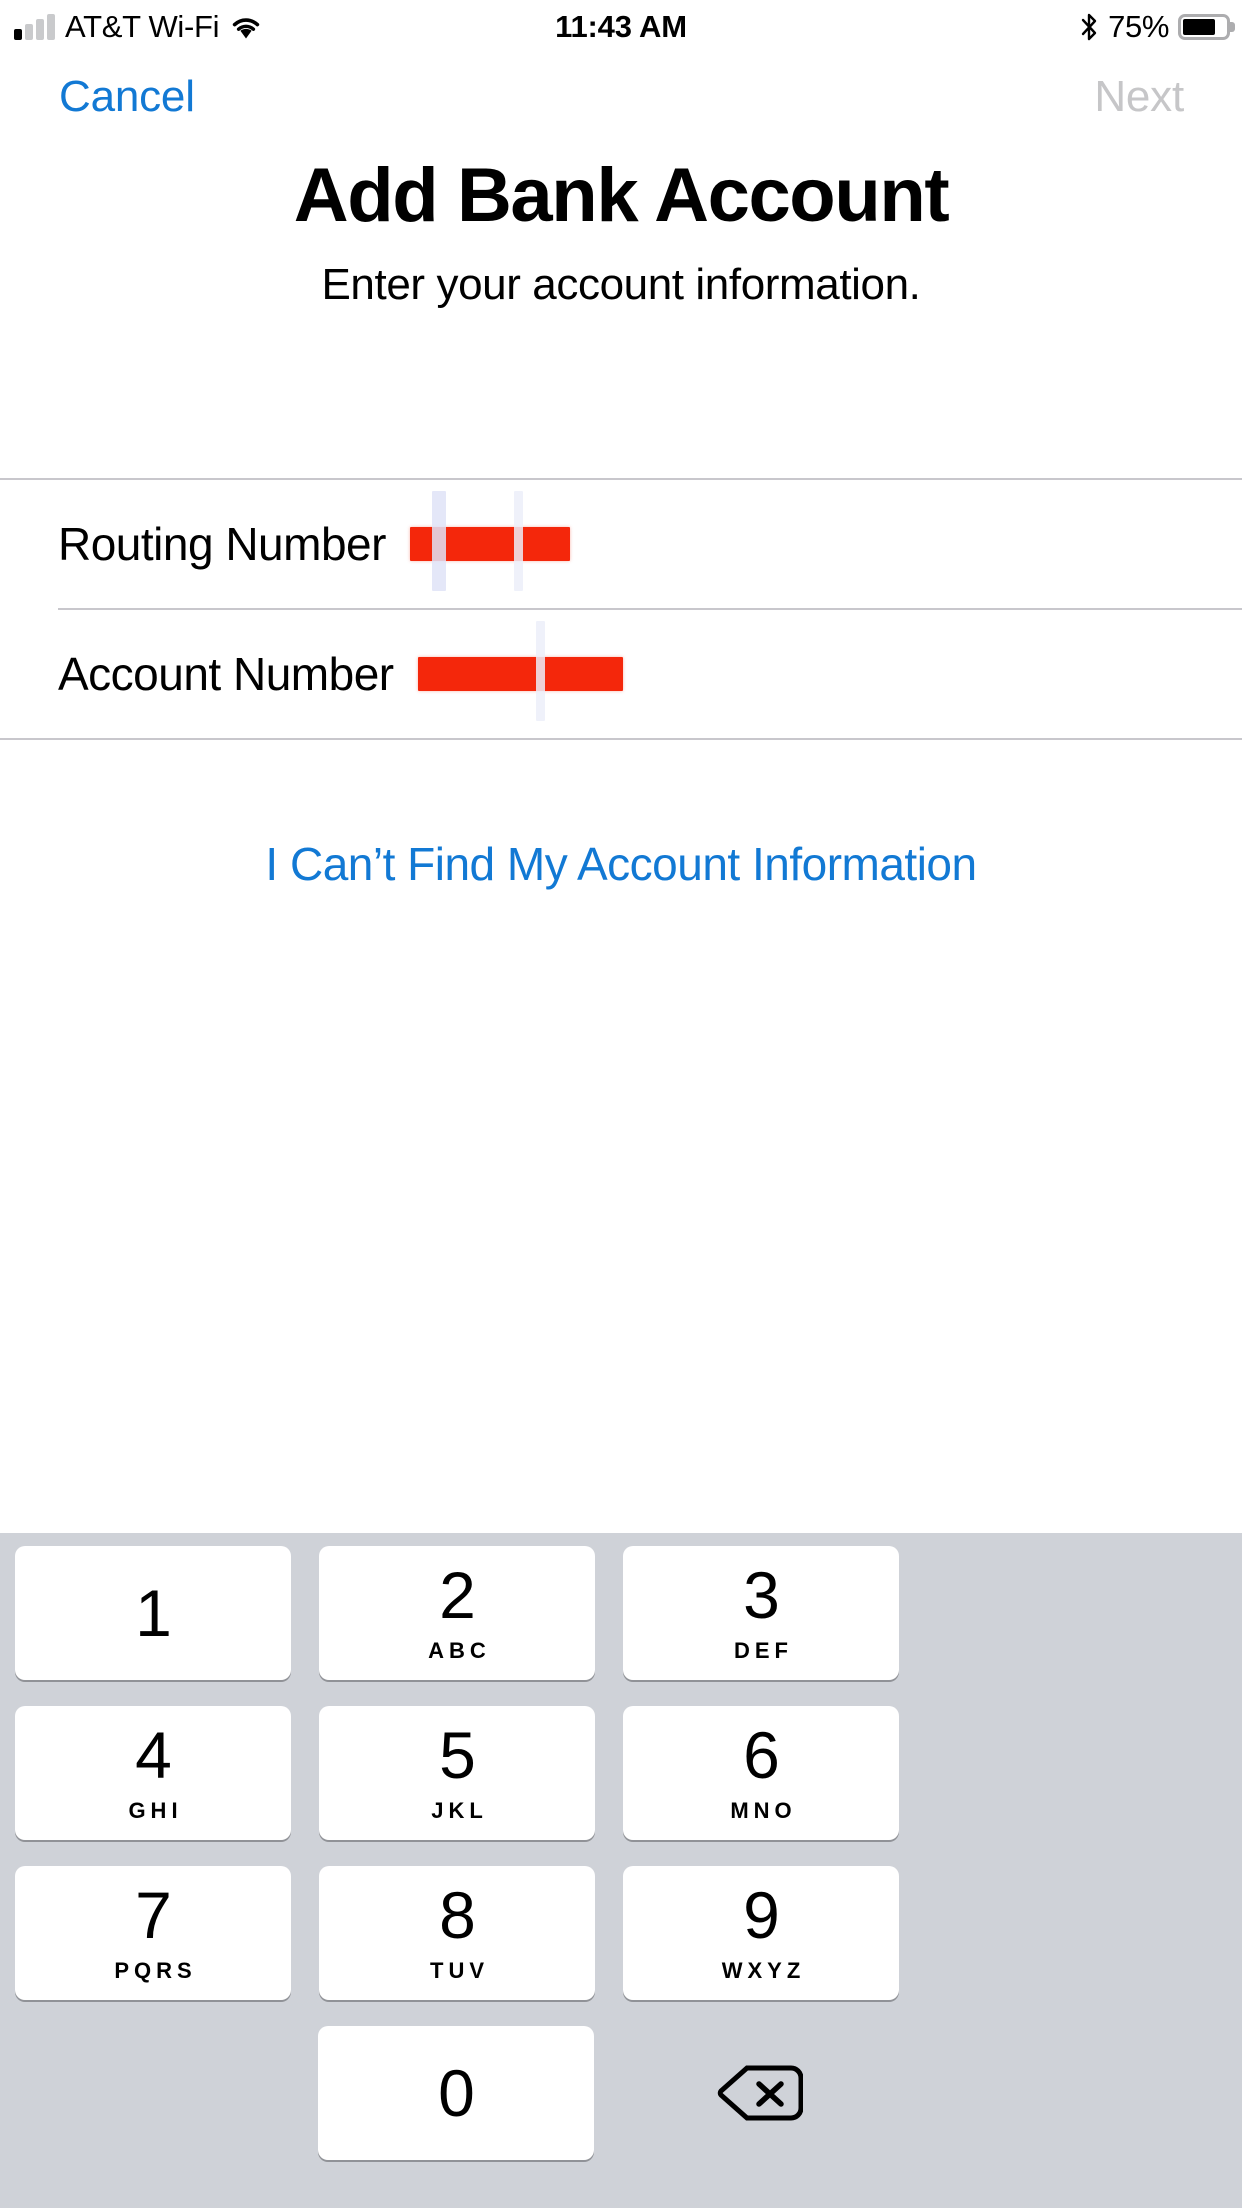 The width and height of the screenshot is (1242, 2208). What do you see at coordinates (459, 1970) in the screenshot?
I see `key-letters: TUV` at bounding box center [459, 1970].